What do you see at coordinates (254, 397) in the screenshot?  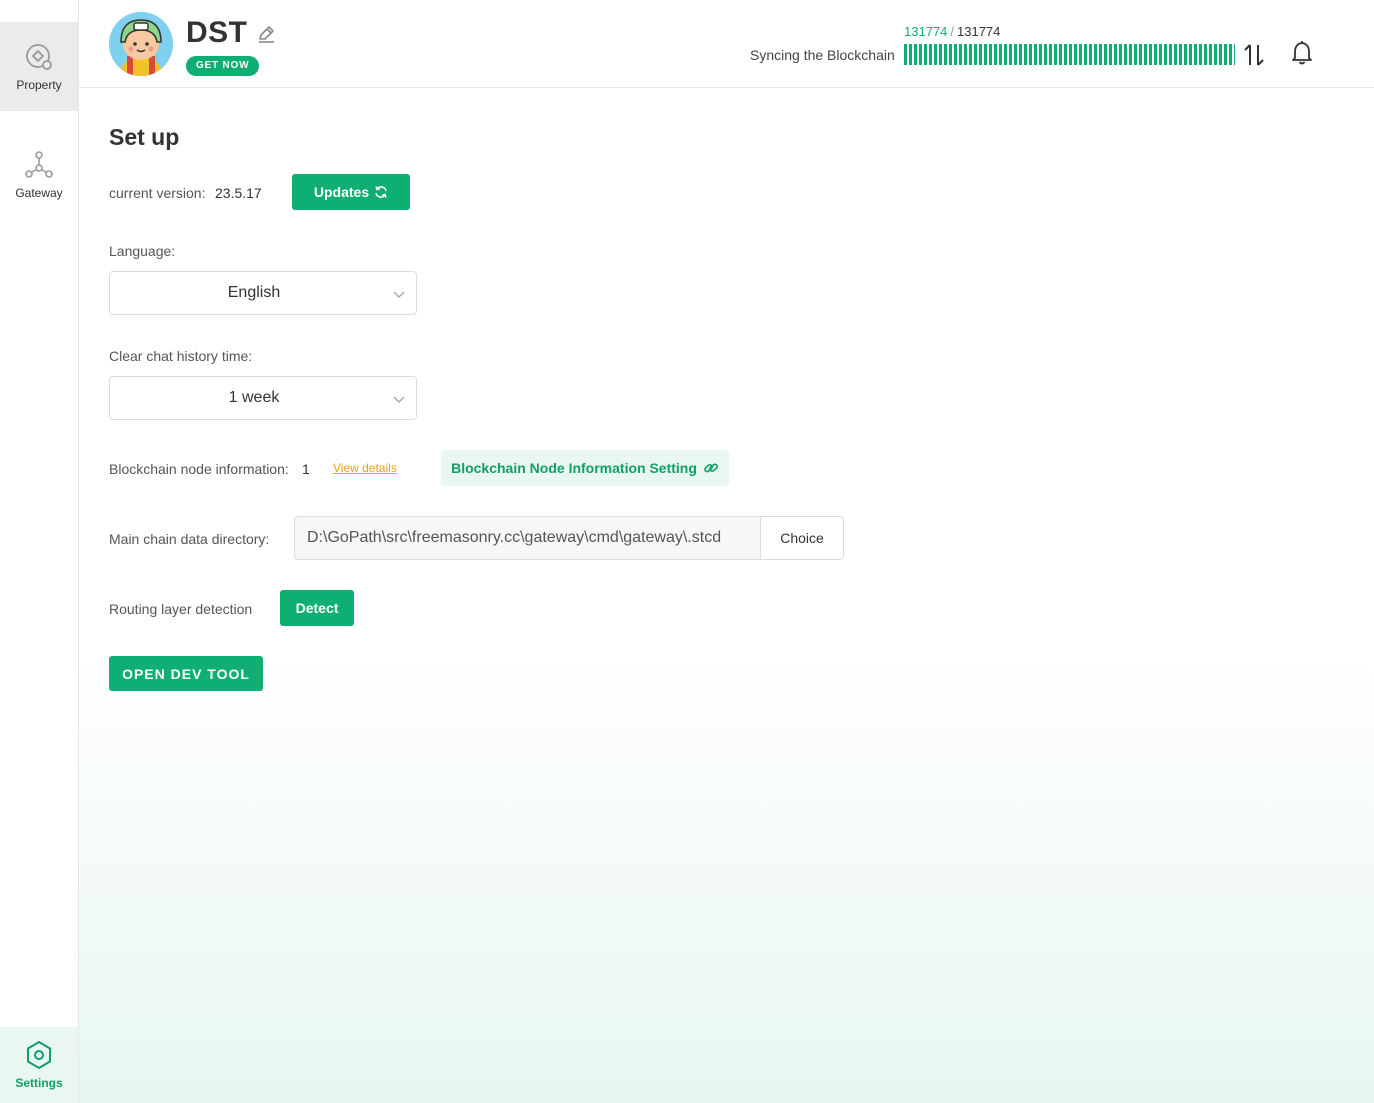 I see `chat-history-selected: 1 week` at bounding box center [254, 397].